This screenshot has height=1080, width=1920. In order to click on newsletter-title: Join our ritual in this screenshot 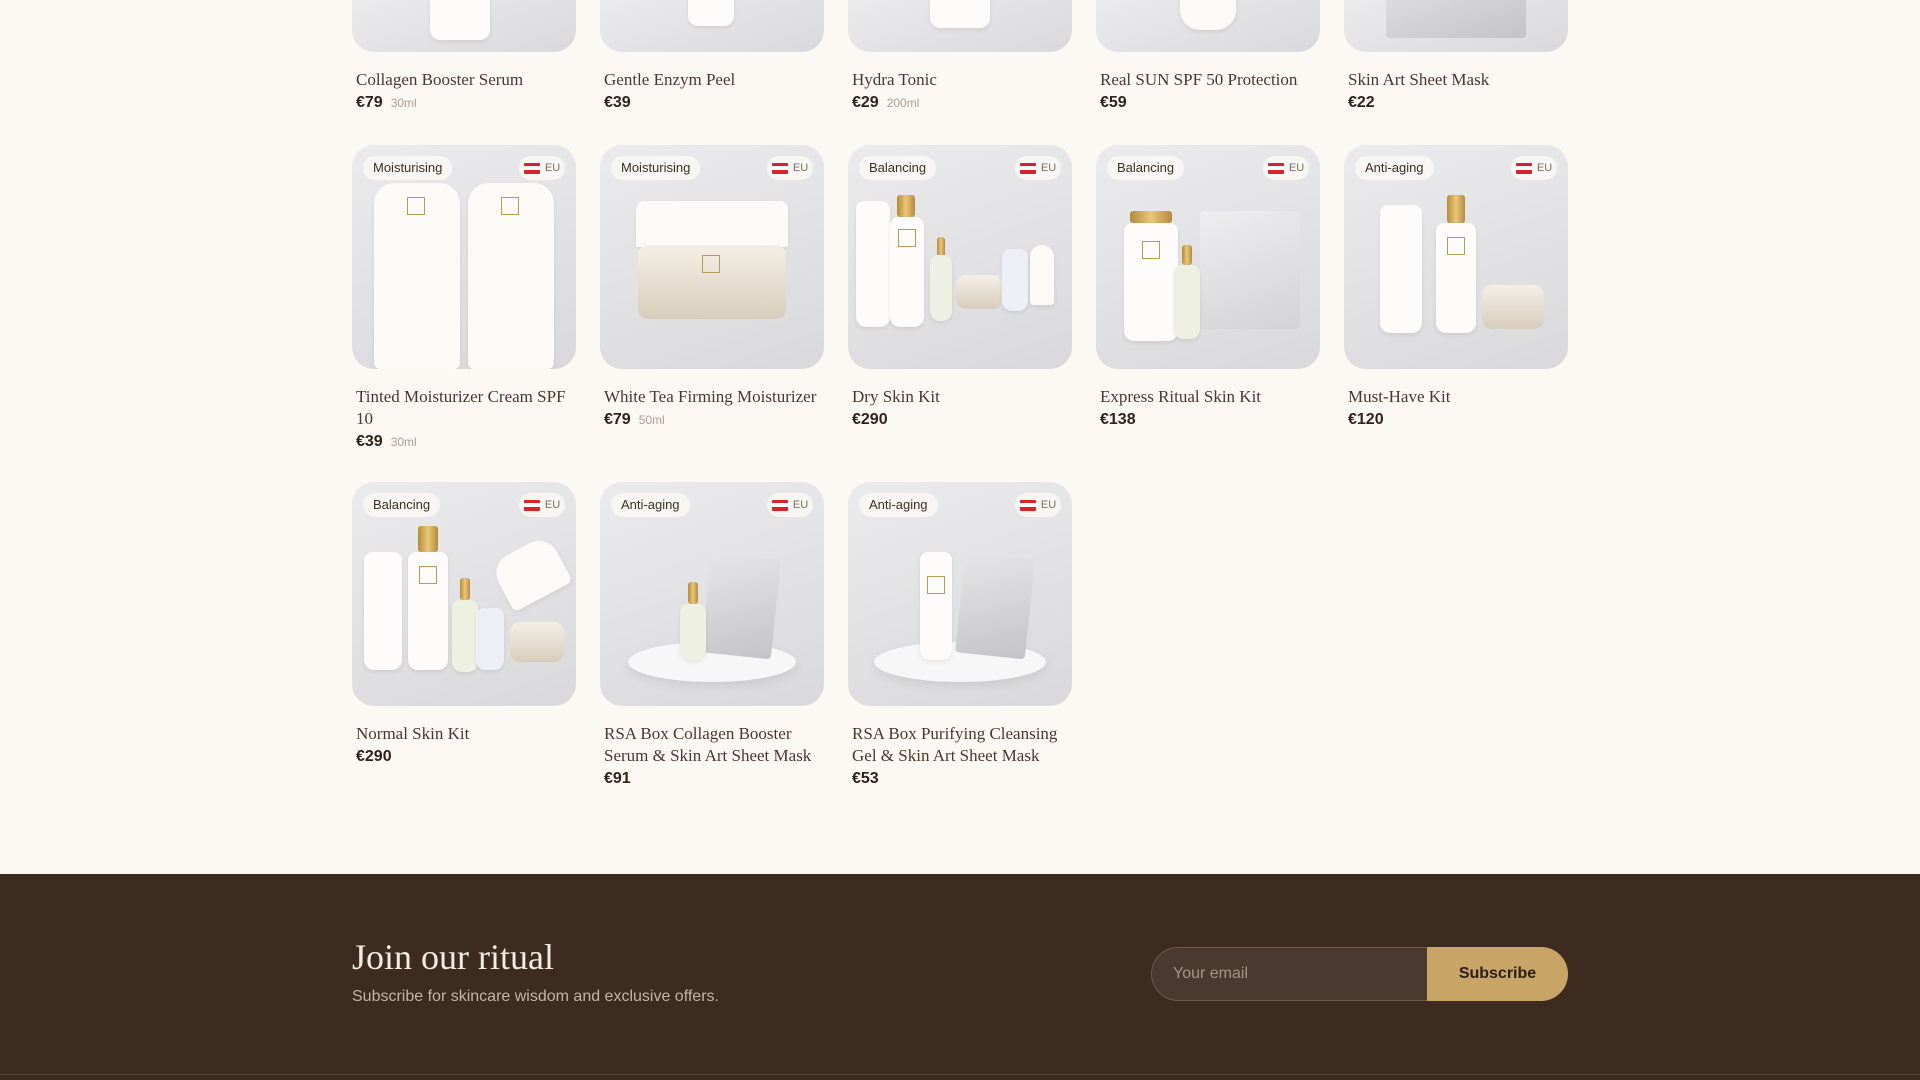, I will do `click(453, 957)`.